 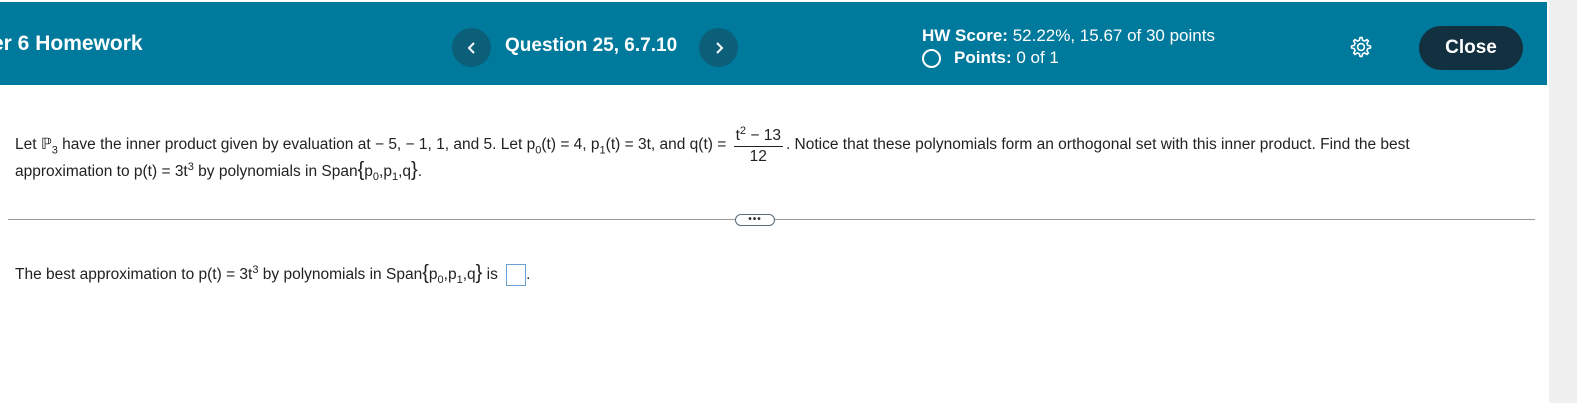 I want to click on assignment-title: er 6 Homework, so click(x=71, y=43).